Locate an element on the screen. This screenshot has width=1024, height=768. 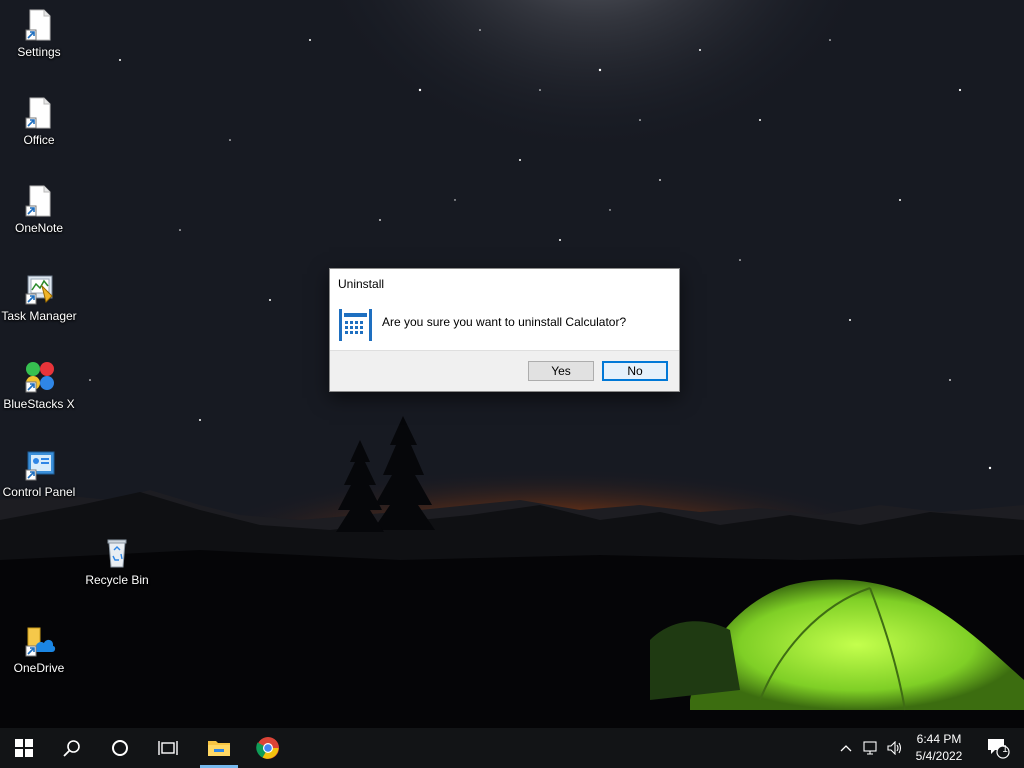
file-explorer-icon is located at coordinates (219, 748).